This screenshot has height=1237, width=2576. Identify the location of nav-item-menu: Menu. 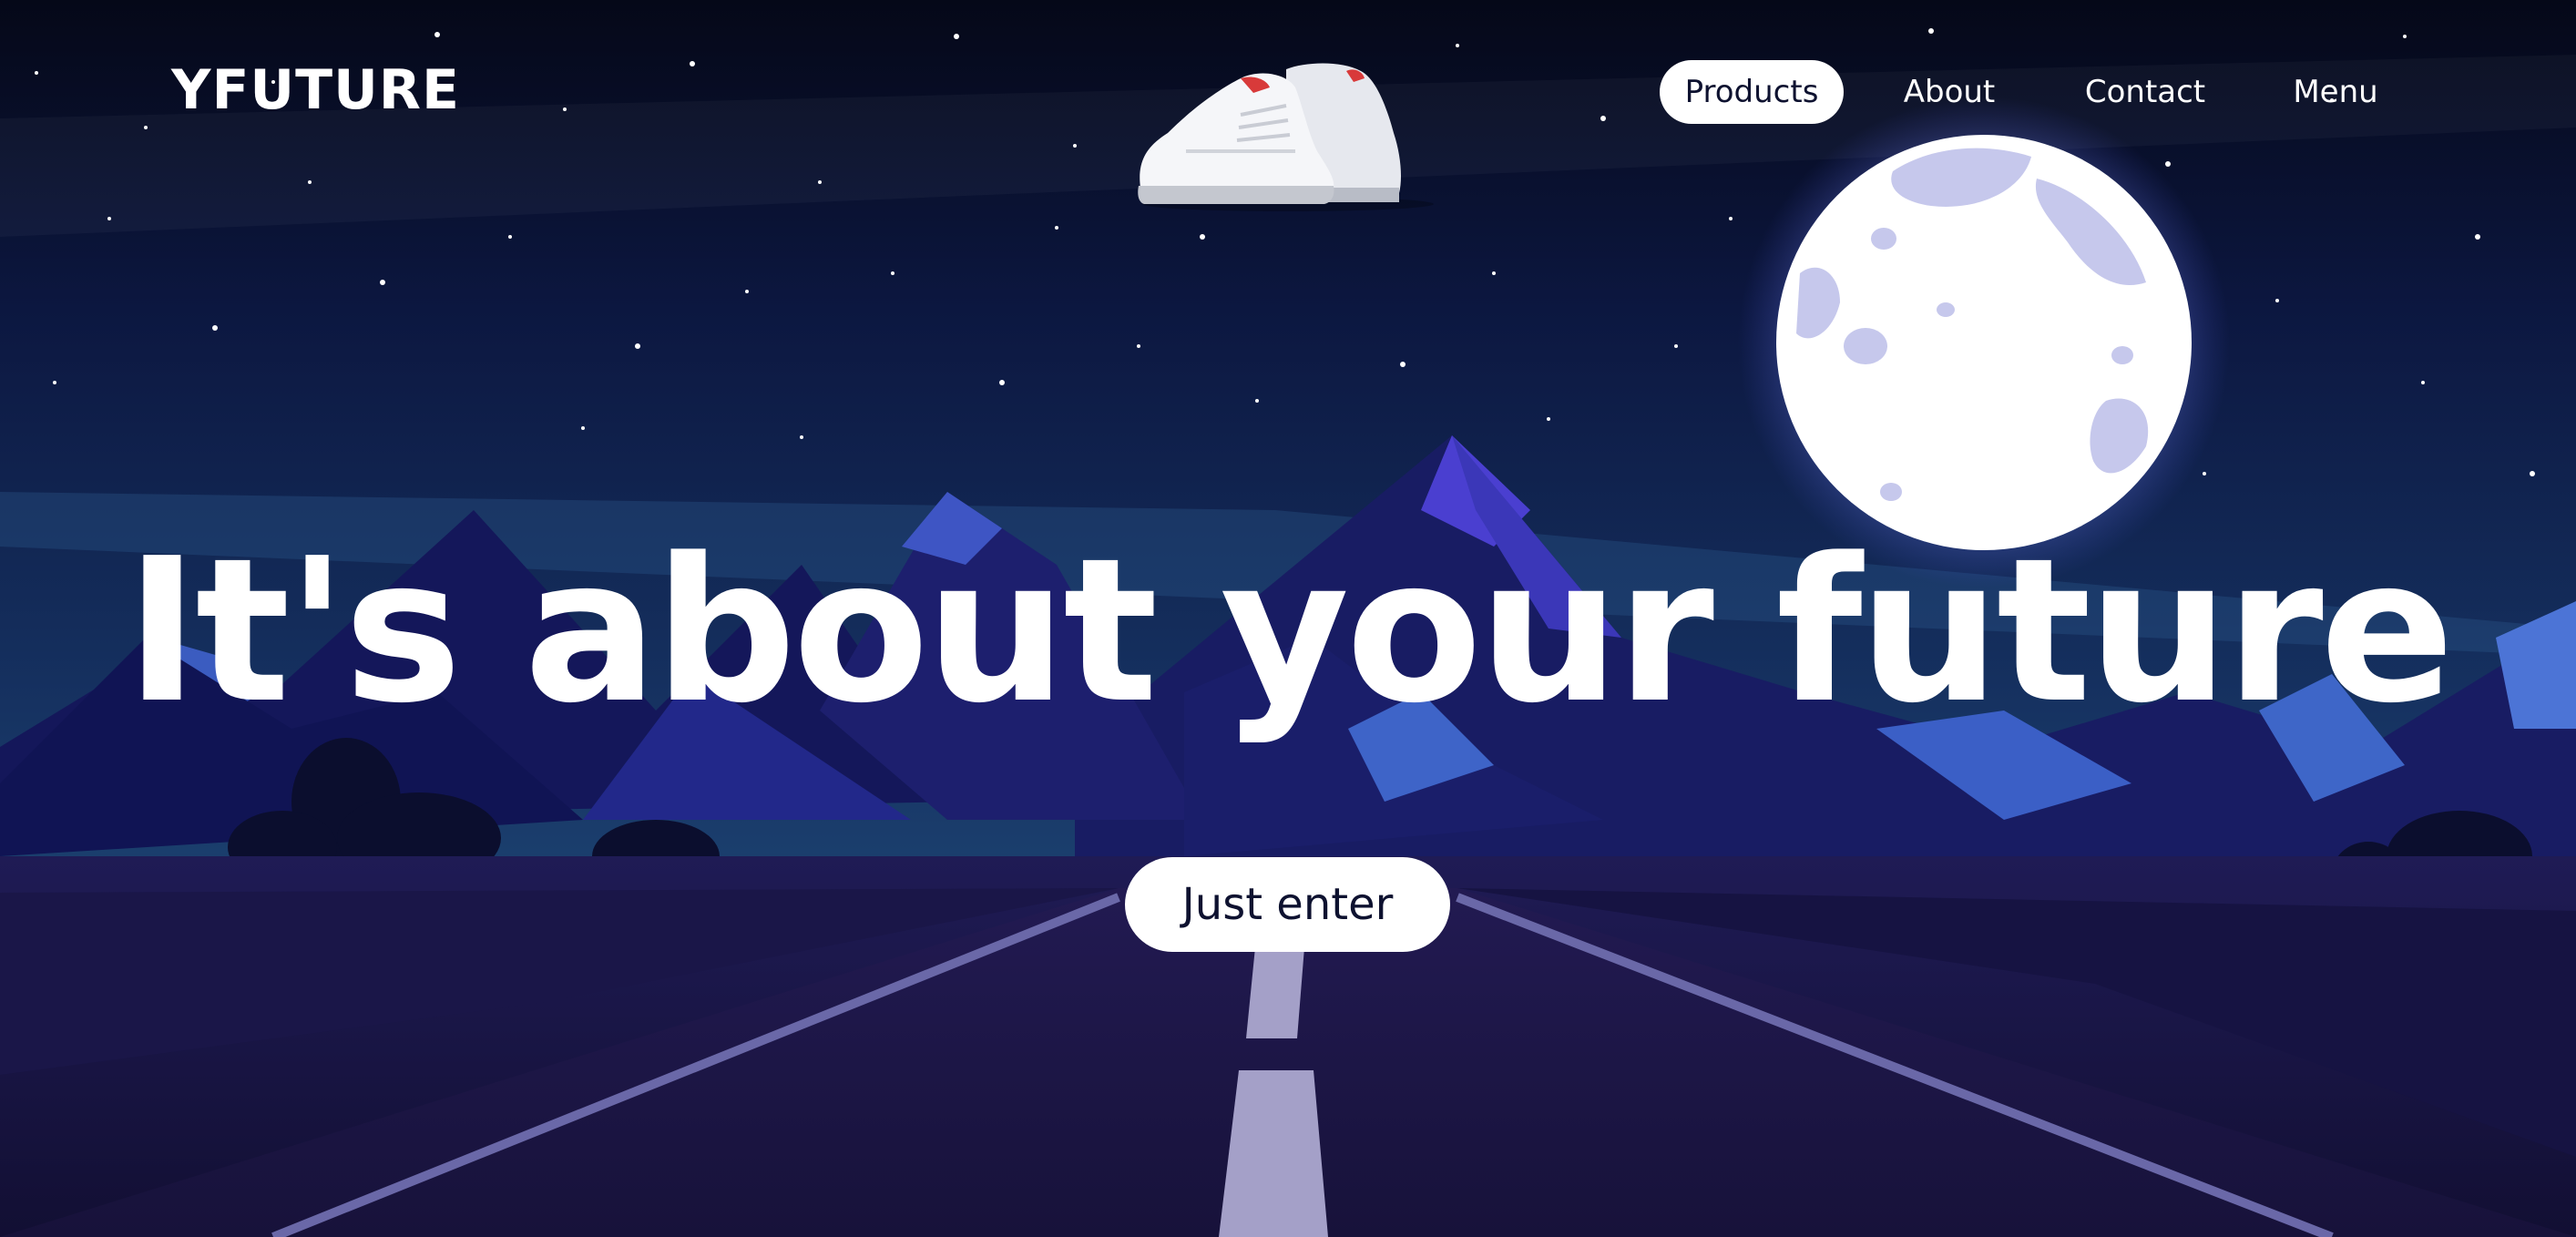
(2335, 92).